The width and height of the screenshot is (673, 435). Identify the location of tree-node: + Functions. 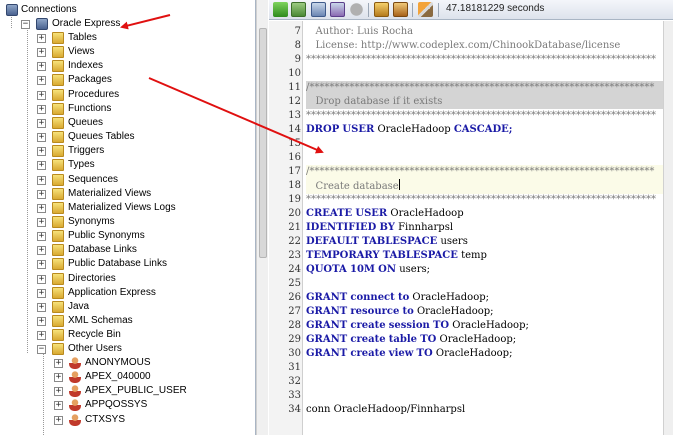
(127, 109).